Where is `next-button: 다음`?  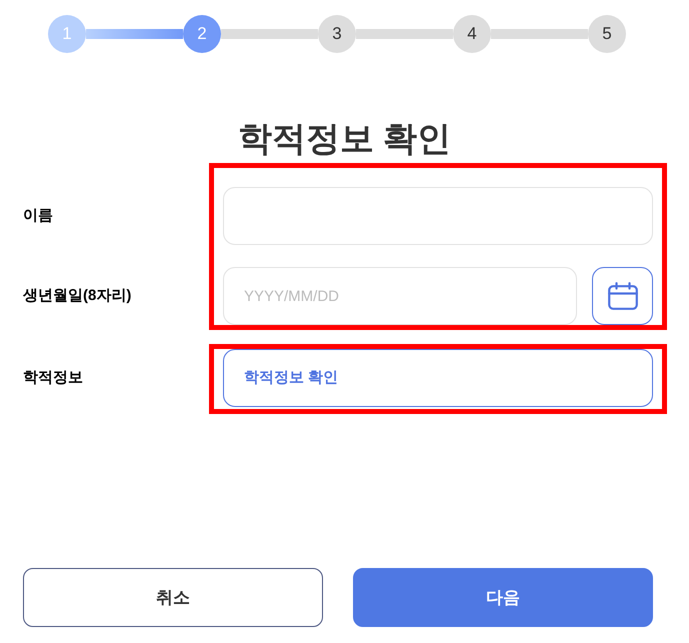
next-button: 다음 is located at coordinates (503, 597).